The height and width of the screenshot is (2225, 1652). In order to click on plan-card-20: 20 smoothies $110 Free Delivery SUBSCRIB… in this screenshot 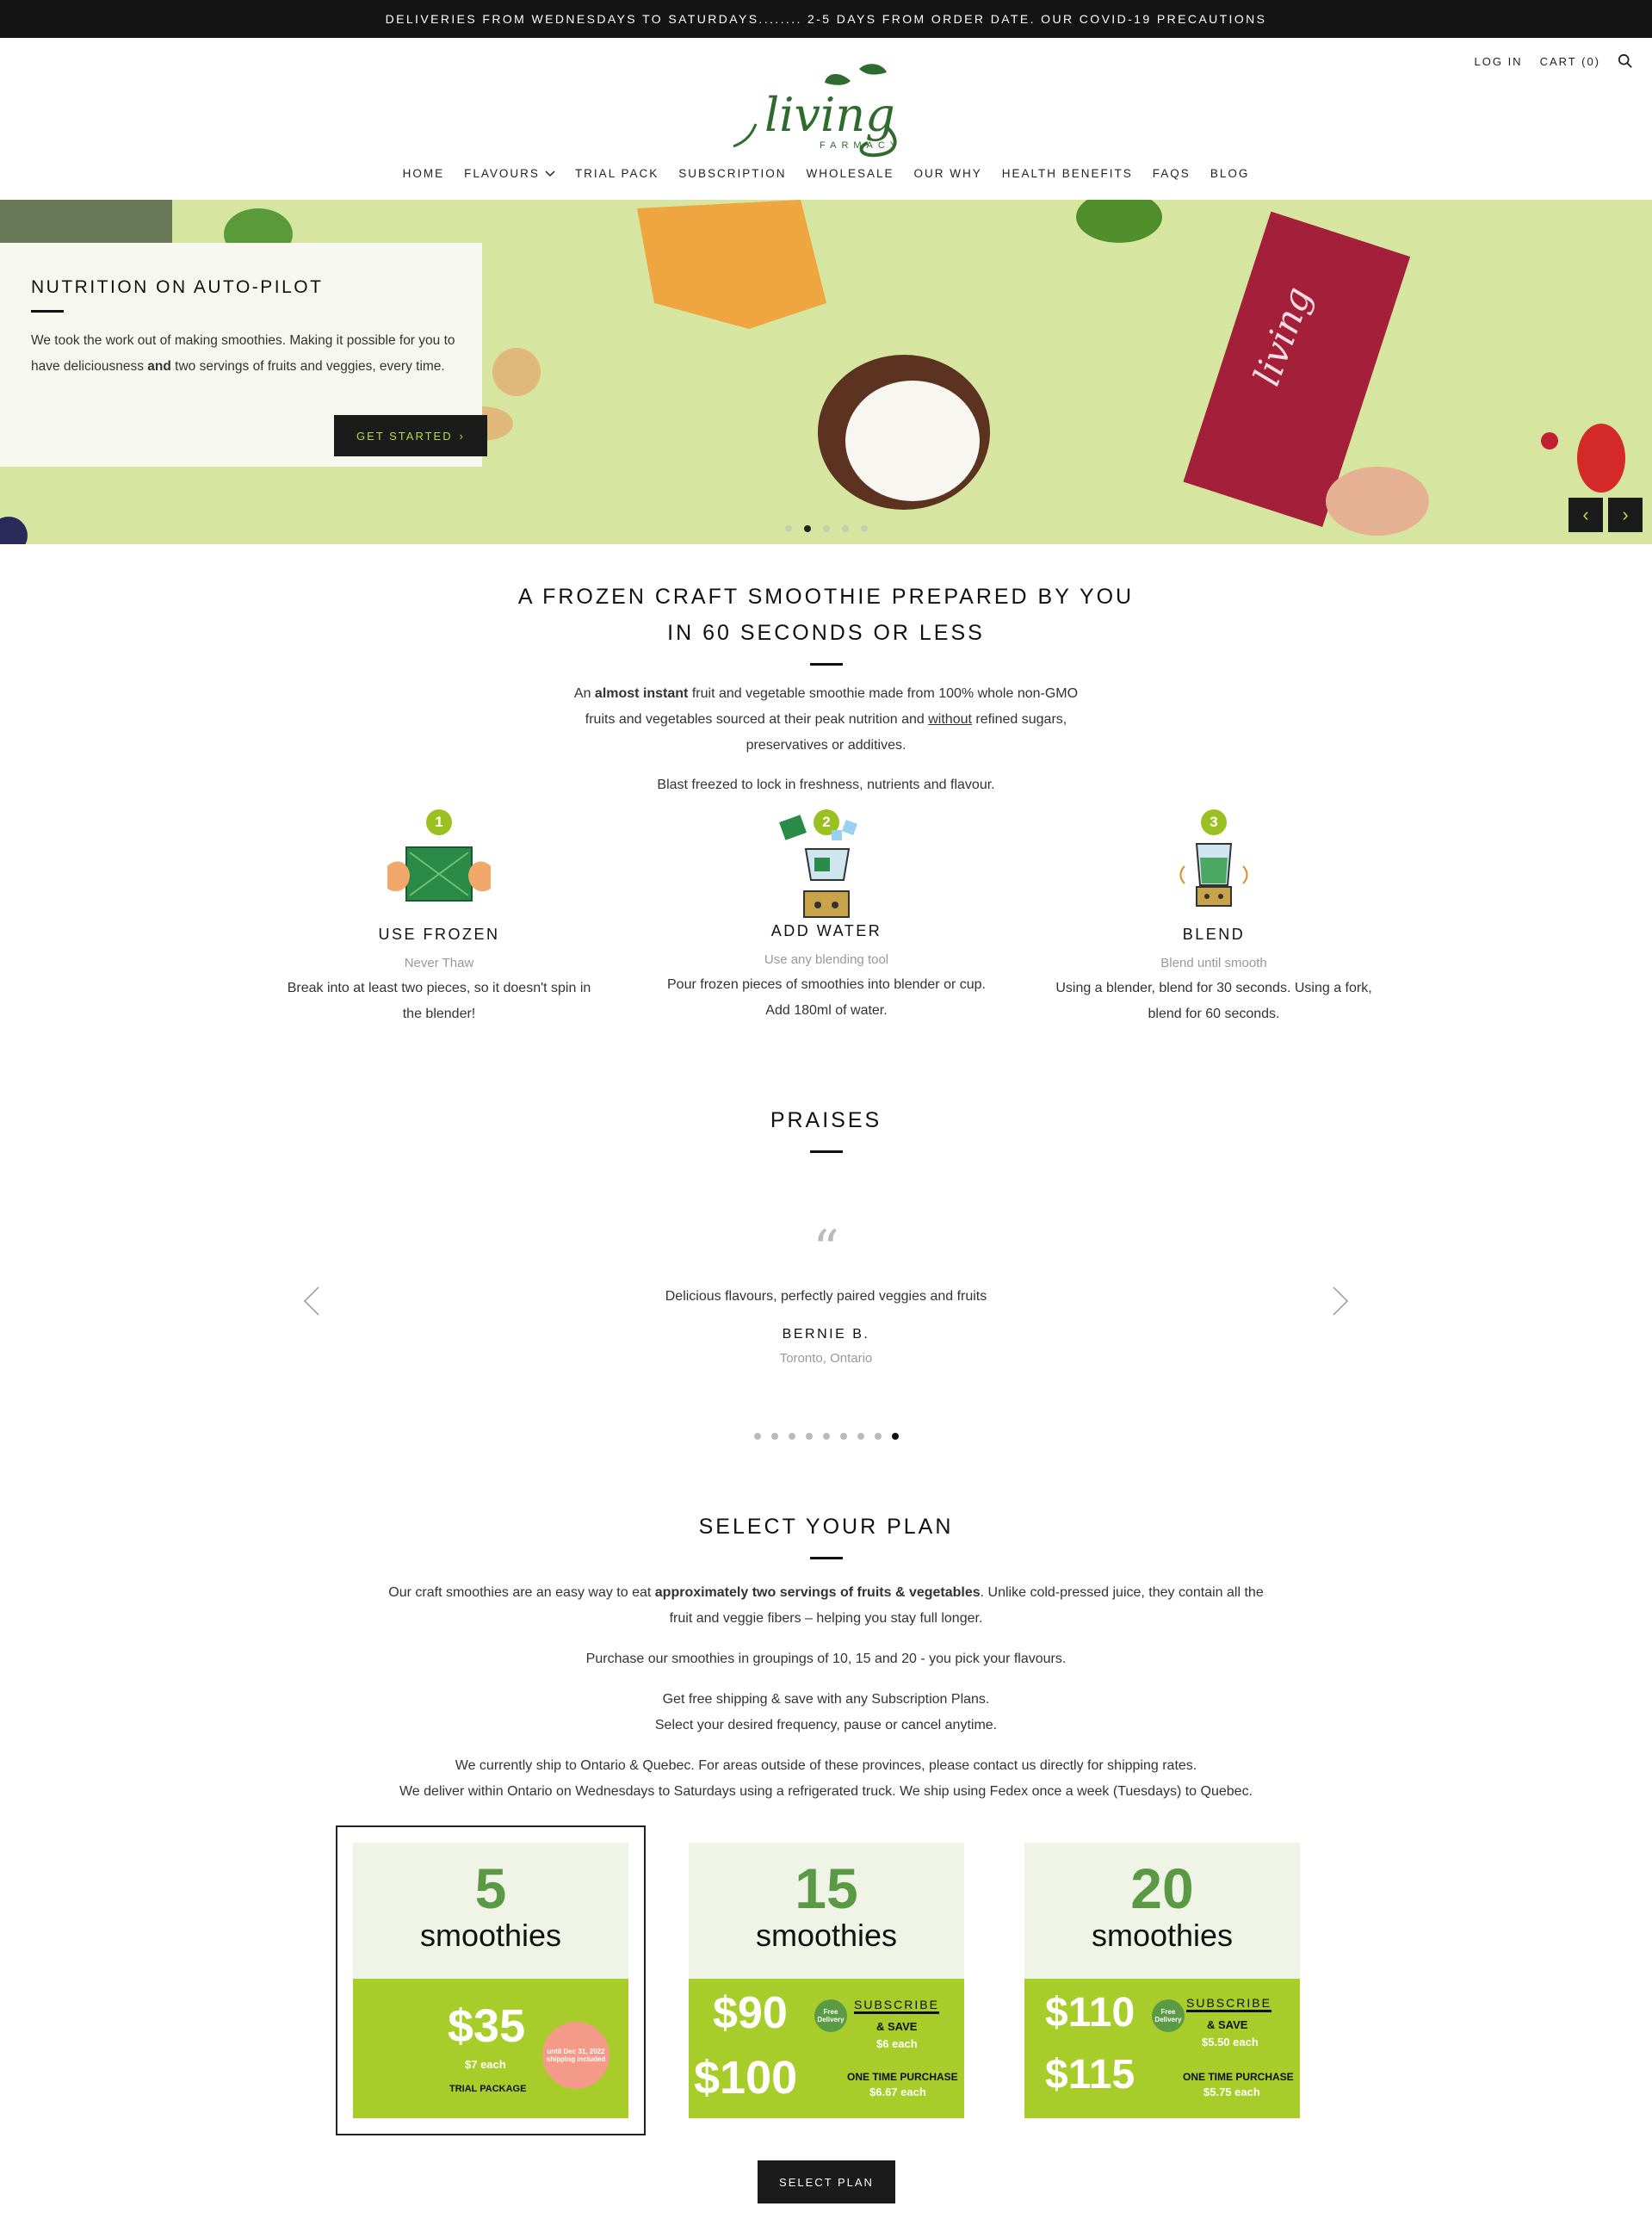, I will do `click(1162, 1980)`.